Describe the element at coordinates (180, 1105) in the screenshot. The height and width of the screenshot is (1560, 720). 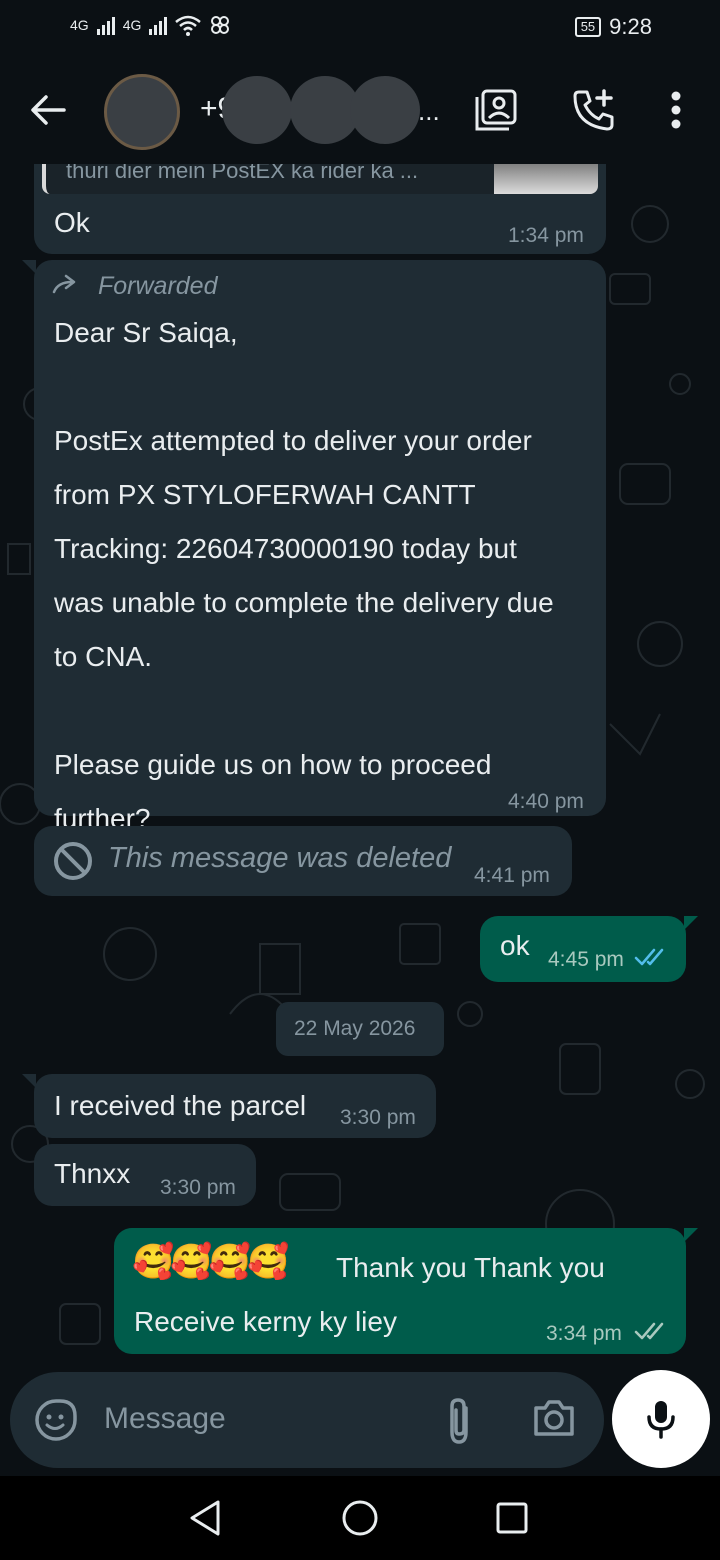
I see `message-text: I received the parcel` at that location.